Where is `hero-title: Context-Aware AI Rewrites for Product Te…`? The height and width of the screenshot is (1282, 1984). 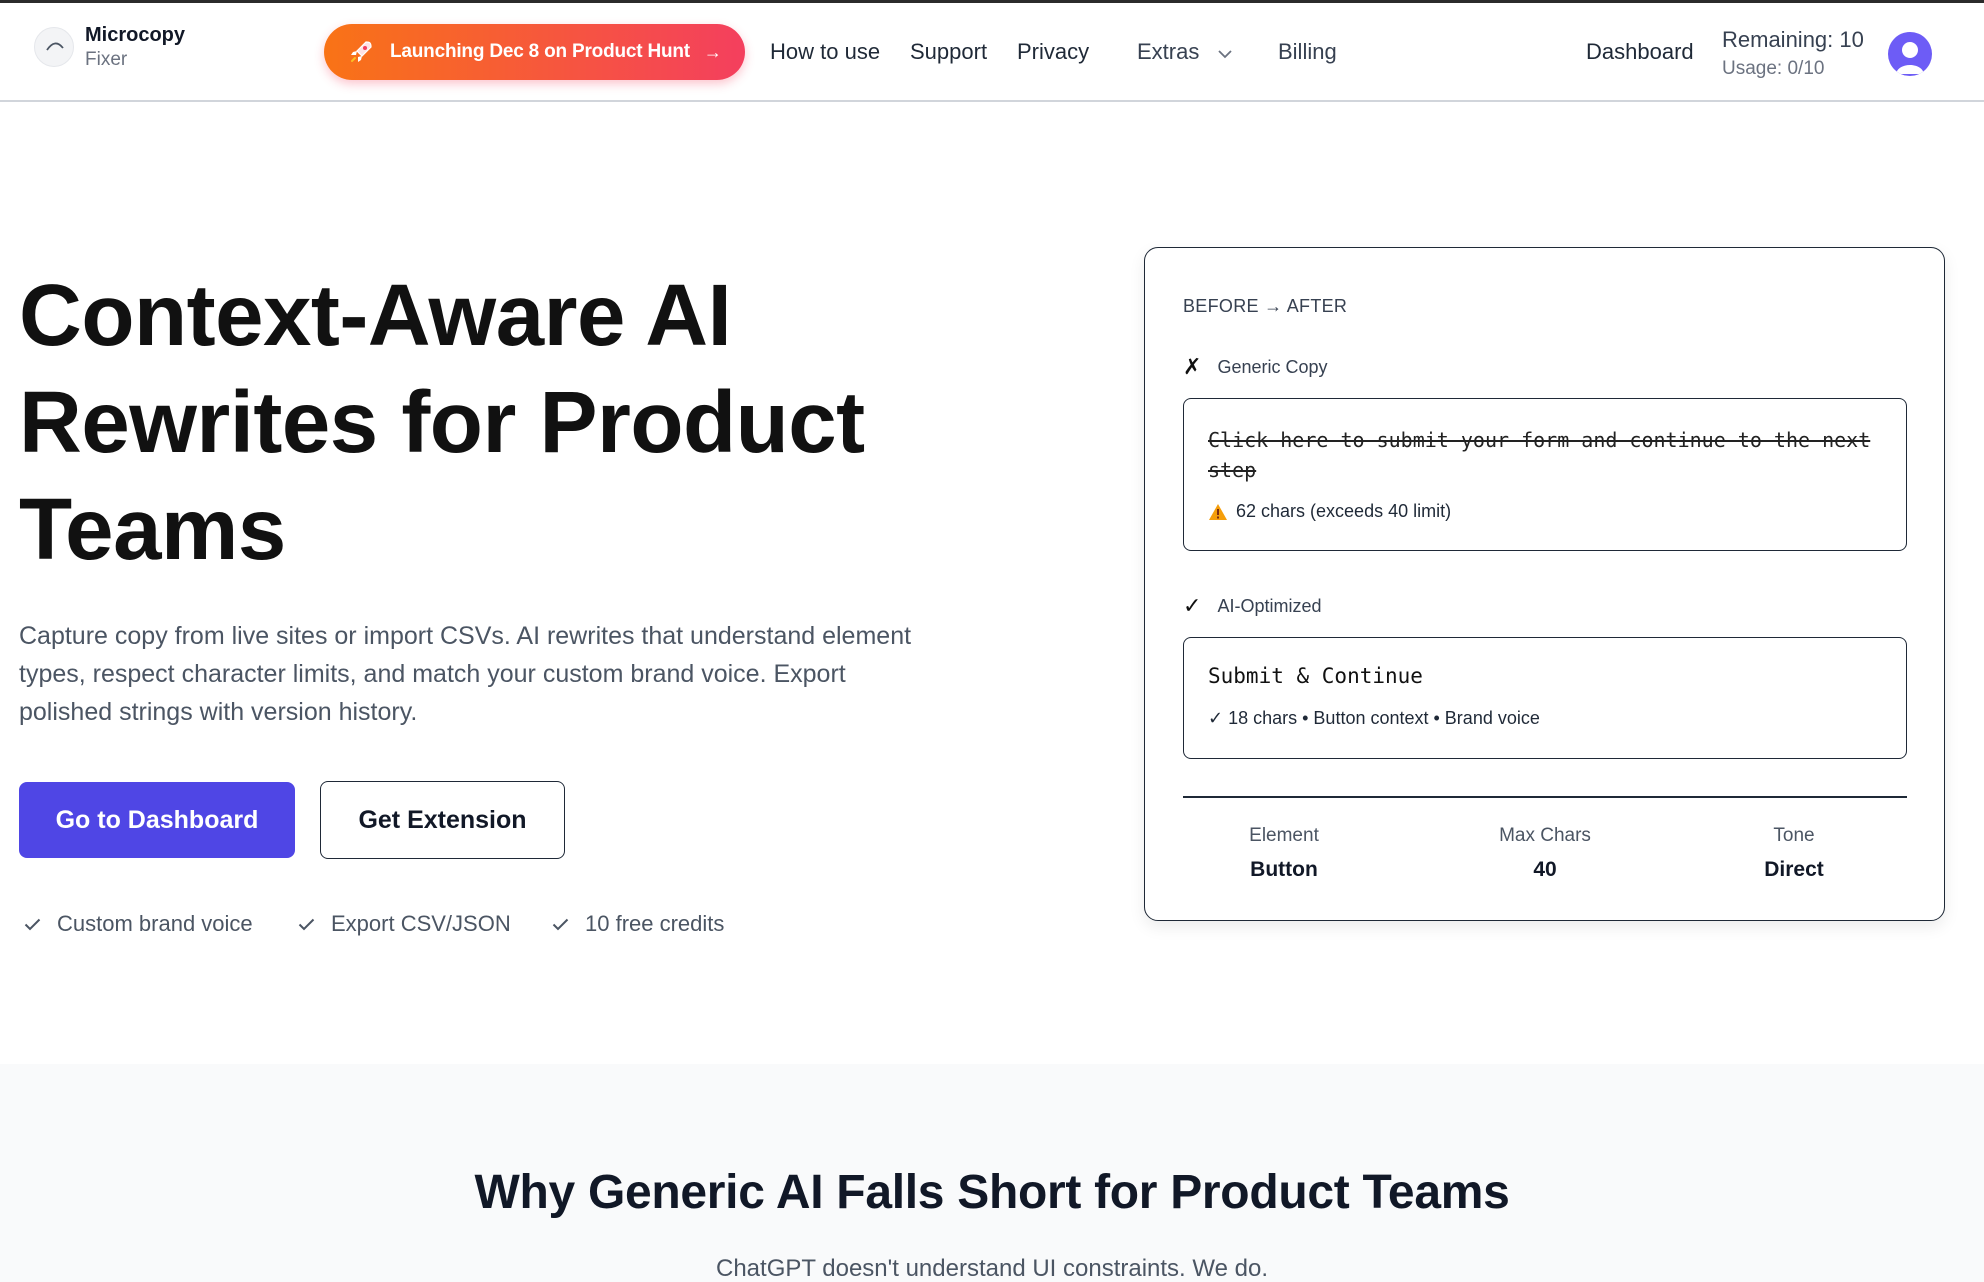
hero-title: Context-Aware AI Rewrites for Product Te… is located at coordinates (442, 422).